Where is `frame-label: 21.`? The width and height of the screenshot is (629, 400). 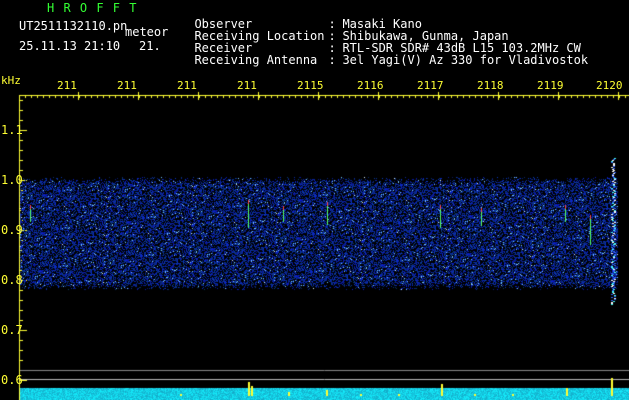 frame-label: 21. is located at coordinates (150, 46).